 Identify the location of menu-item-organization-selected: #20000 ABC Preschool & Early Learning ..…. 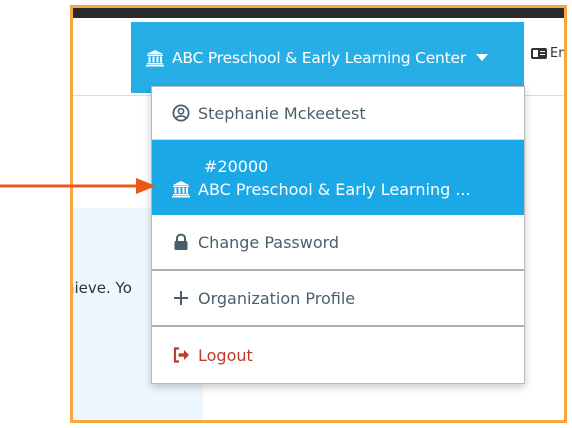
(338, 177).